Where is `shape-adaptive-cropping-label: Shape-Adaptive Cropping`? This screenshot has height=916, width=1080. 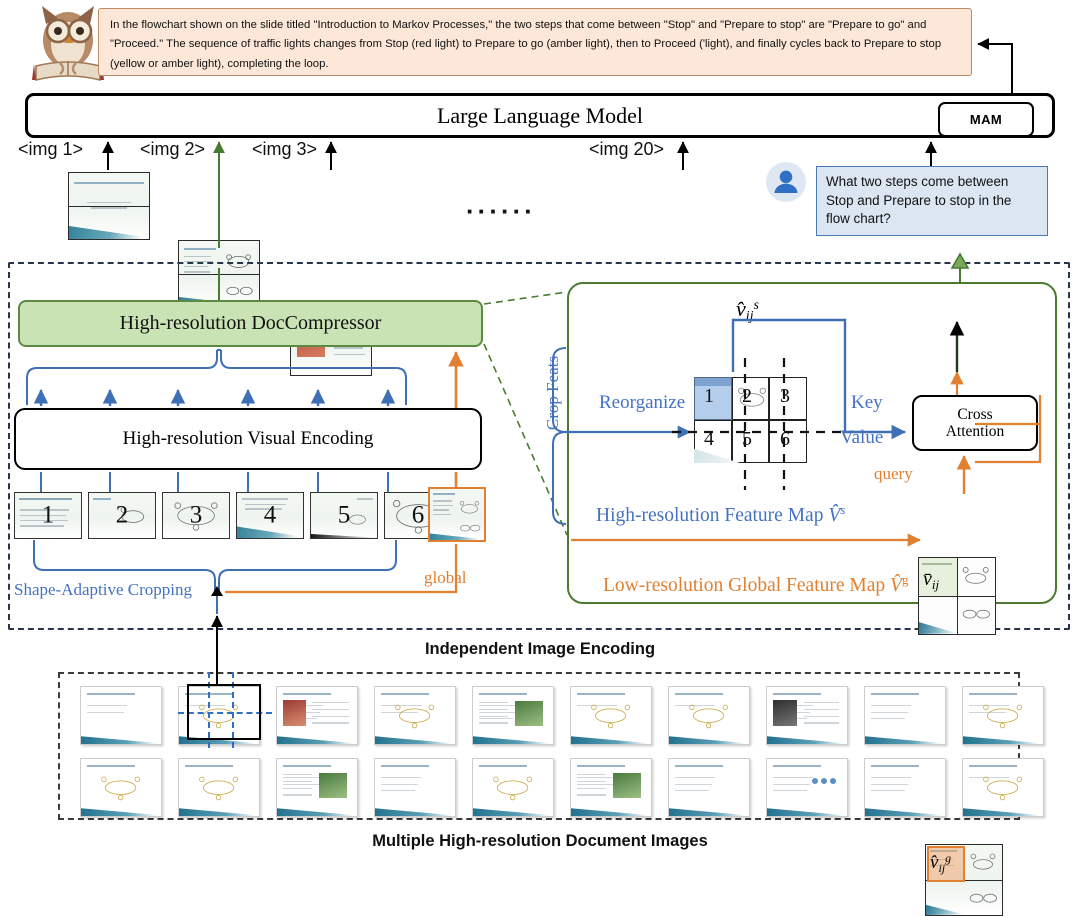 shape-adaptive-cropping-label: Shape-Adaptive Cropping is located at coordinates (103, 589).